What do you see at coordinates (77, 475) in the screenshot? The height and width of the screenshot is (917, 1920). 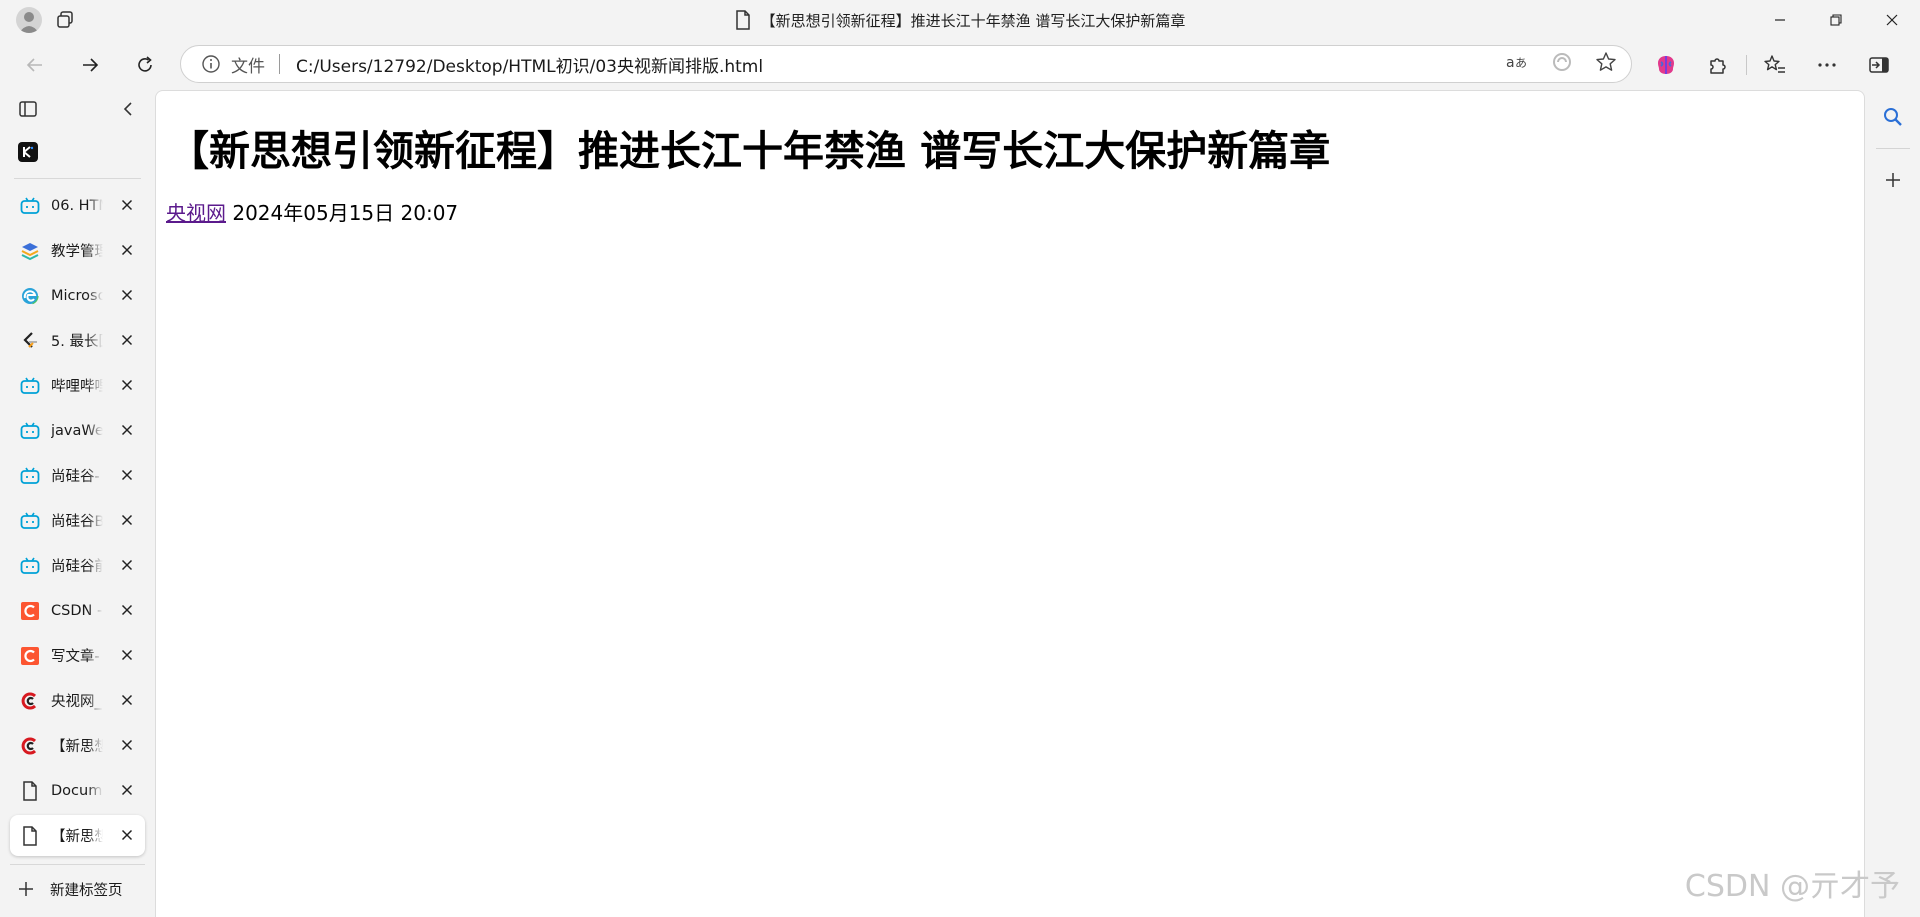 I see `sidebar-tab: 尚硅谷-` at bounding box center [77, 475].